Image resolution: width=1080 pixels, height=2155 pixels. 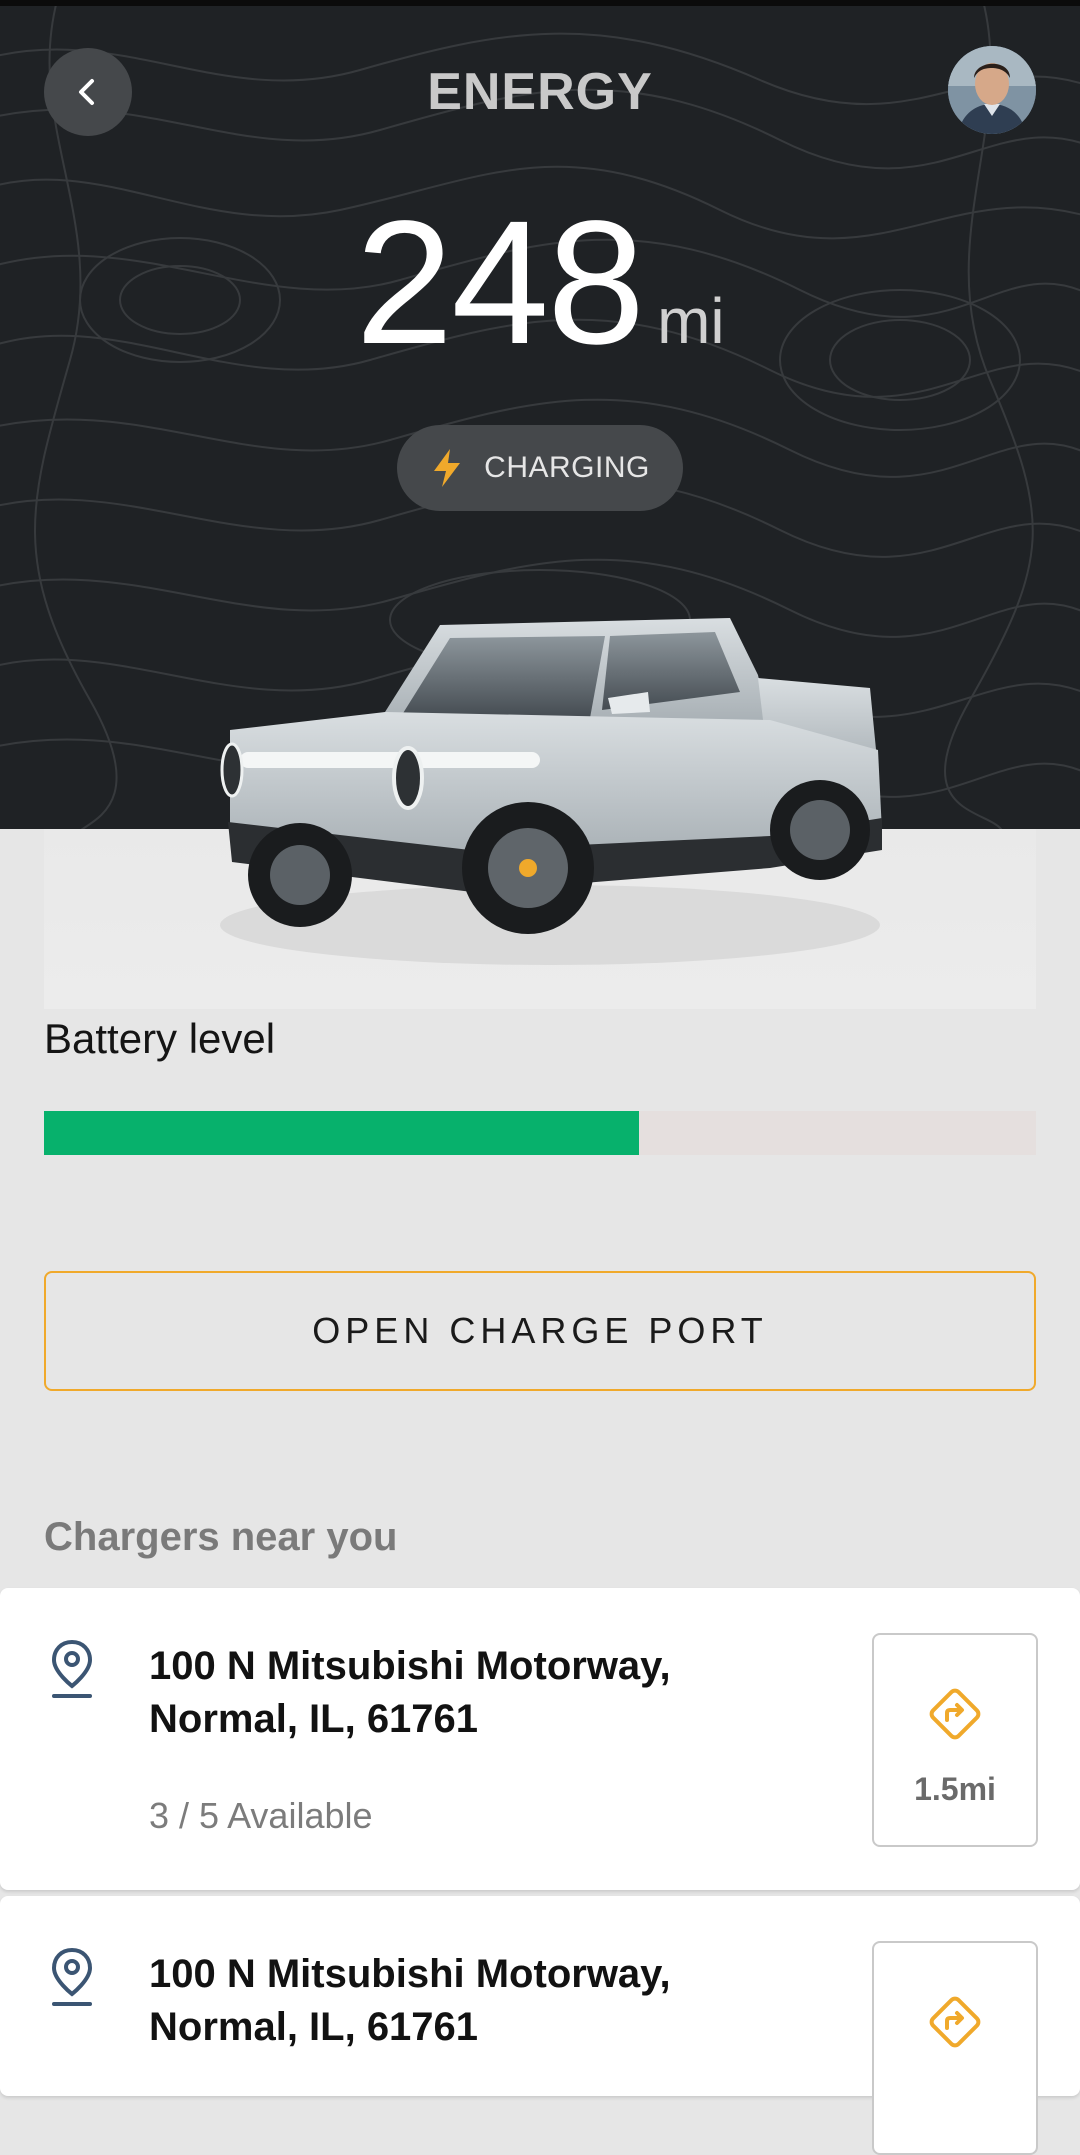 I want to click on user-avatar-icon, so click(x=992, y=90).